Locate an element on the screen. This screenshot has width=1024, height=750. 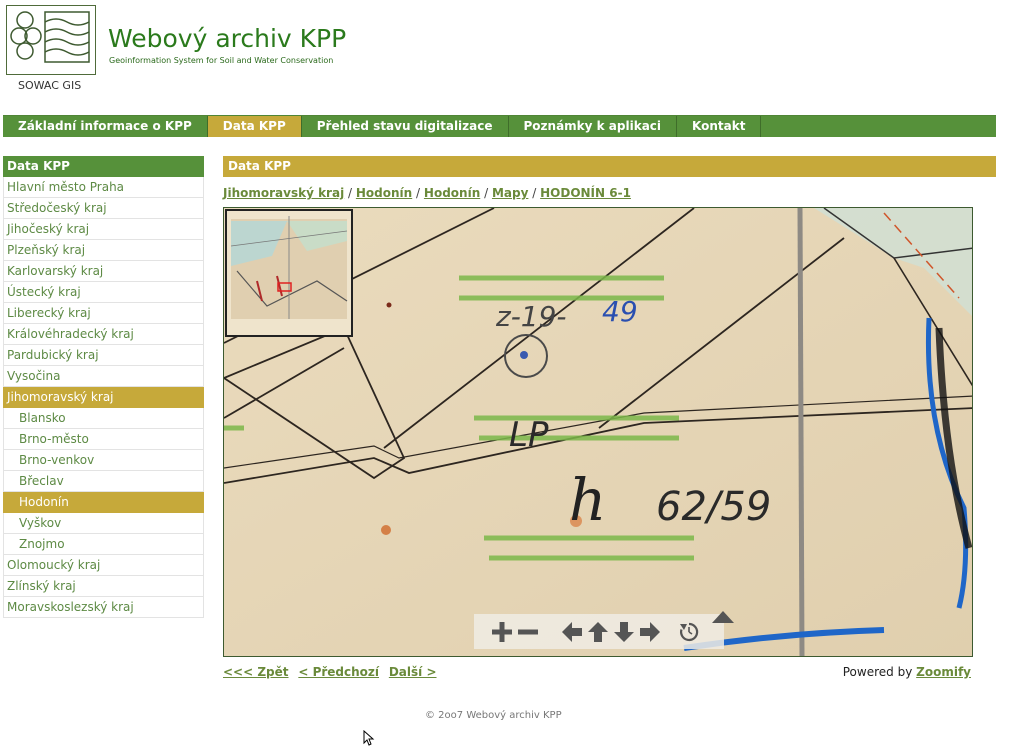
map-lp-label: LP is located at coordinates (529, 435).